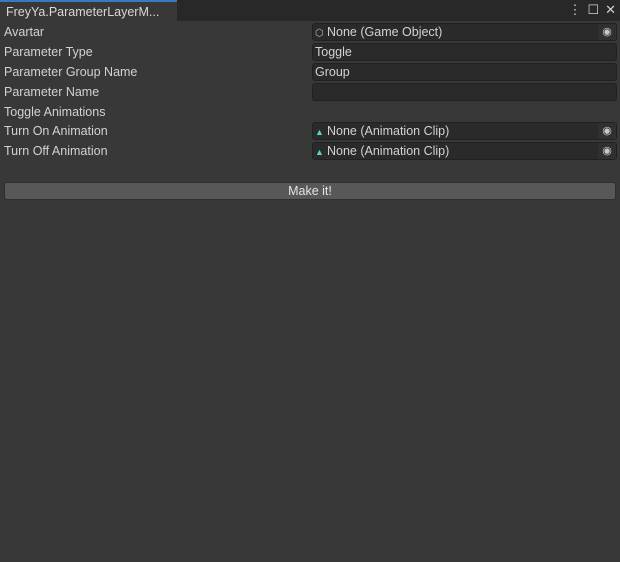  What do you see at coordinates (56, 131) in the screenshot?
I see `turn-on-animation-label: Turn On Animation` at bounding box center [56, 131].